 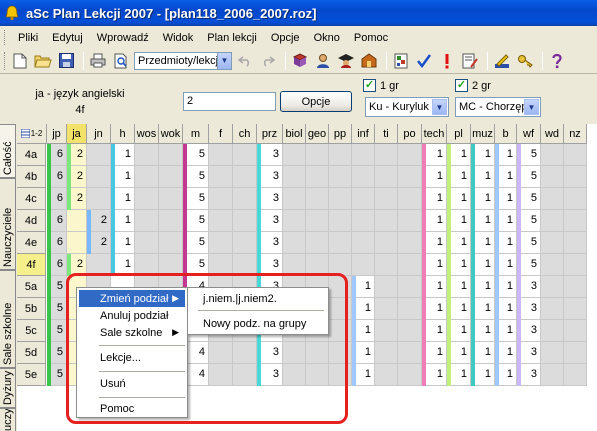 What do you see at coordinates (473, 85) in the screenshot?
I see `group2-checkbox: ✓ 2 gr` at bounding box center [473, 85].